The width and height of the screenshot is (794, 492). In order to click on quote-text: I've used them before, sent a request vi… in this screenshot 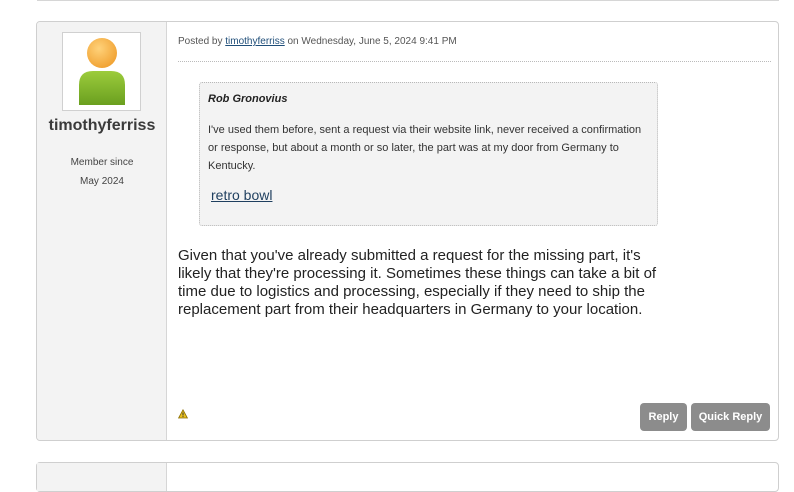, I will do `click(425, 148)`.